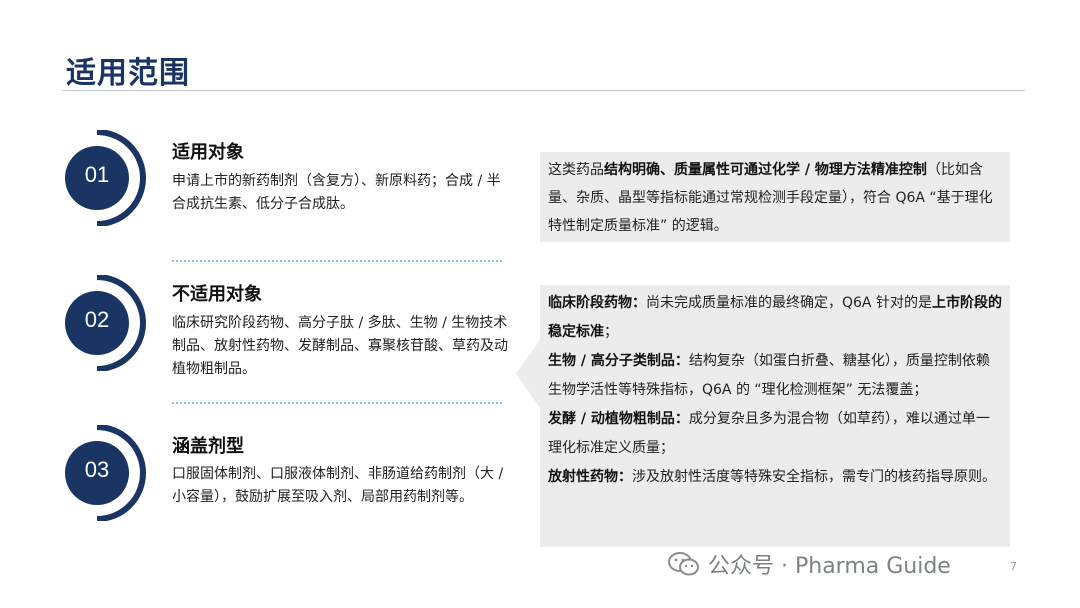 The image size is (1080, 608). What do you see at coordinates (597, 303) in the screenshot?
I see `note-label: 临床阶段药物：` at bounding box center [597, 303].